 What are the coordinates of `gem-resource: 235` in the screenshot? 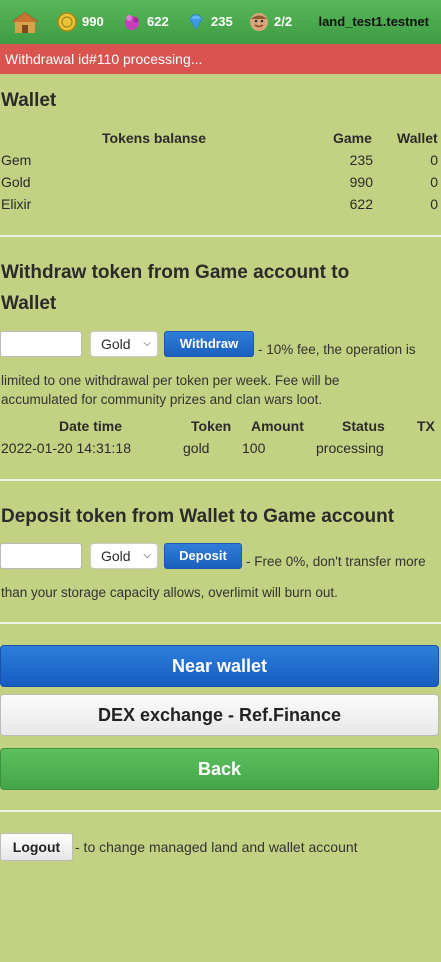 It's located at (209, 22).